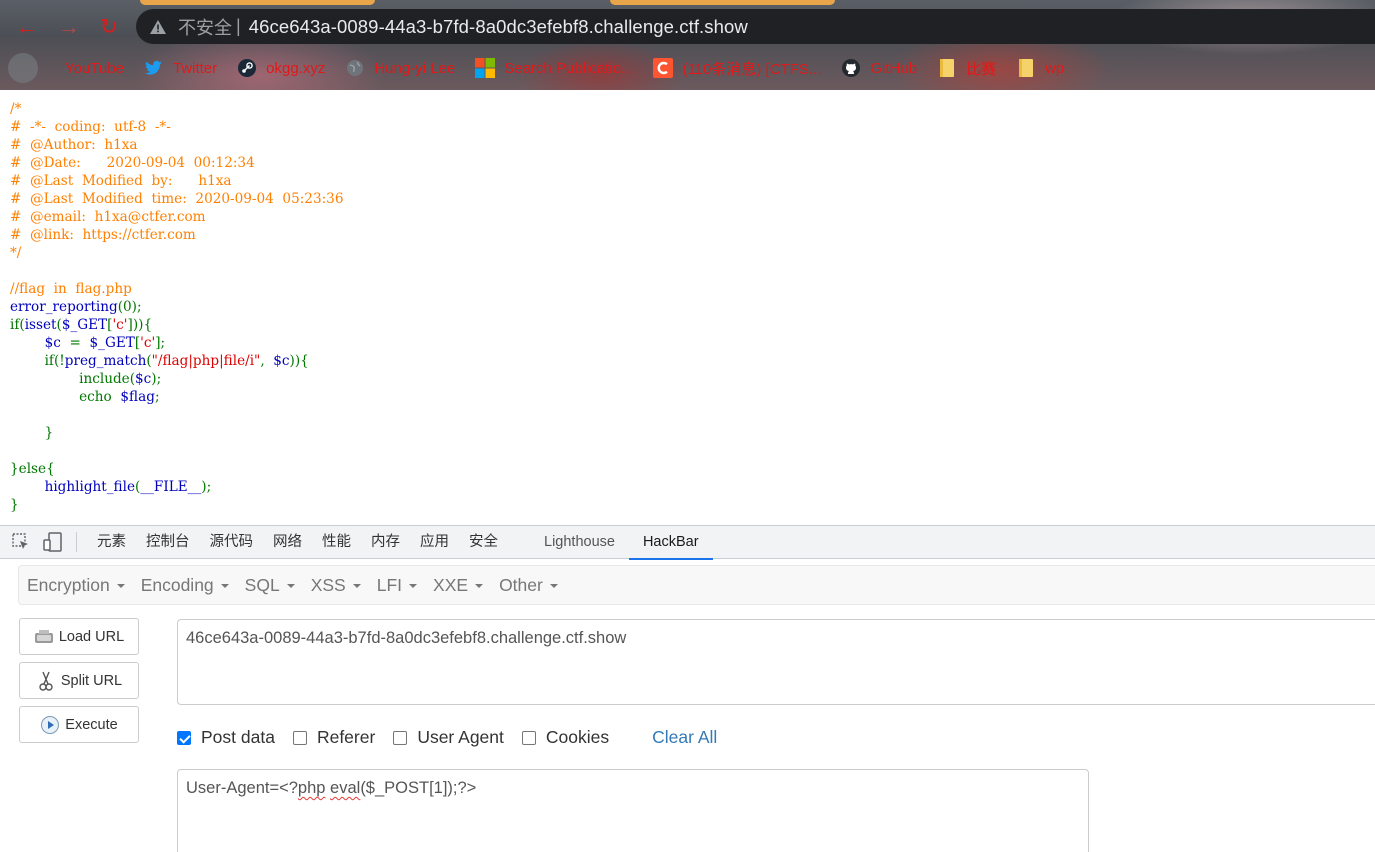  I want to click on bookmark-folder-bisai: 比赛, so click(966, 68).